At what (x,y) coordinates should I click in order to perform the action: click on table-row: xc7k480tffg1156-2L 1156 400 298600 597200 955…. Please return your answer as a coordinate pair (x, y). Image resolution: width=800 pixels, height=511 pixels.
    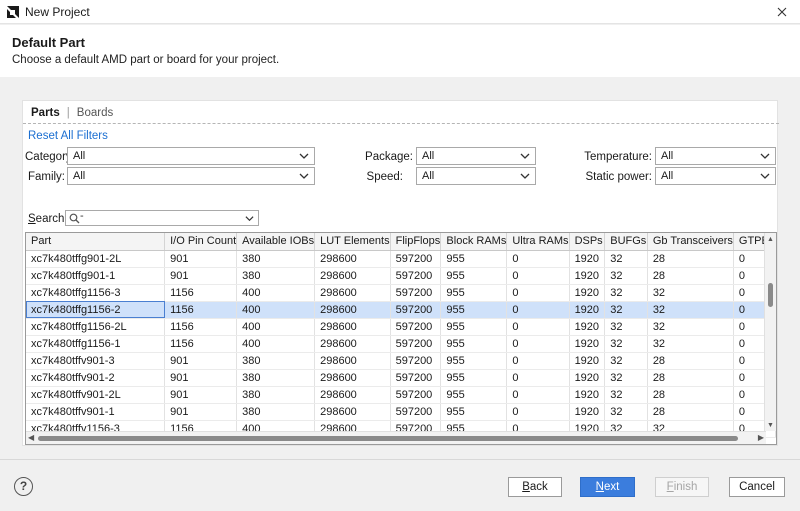
    Looking at the image, I should click on (401, 327).